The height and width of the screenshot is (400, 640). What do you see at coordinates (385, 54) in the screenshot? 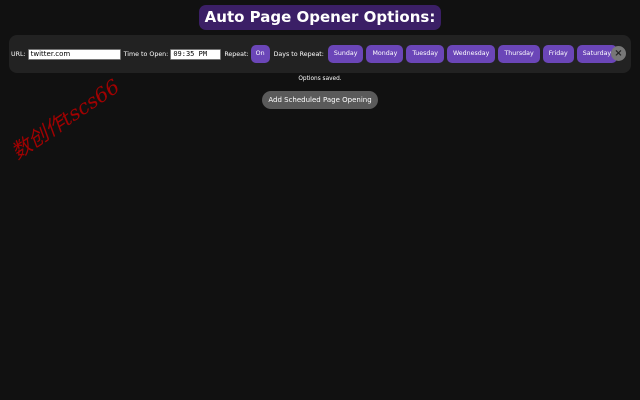
I see `day-button-monday: Monday` at bounding box center [385, 54].